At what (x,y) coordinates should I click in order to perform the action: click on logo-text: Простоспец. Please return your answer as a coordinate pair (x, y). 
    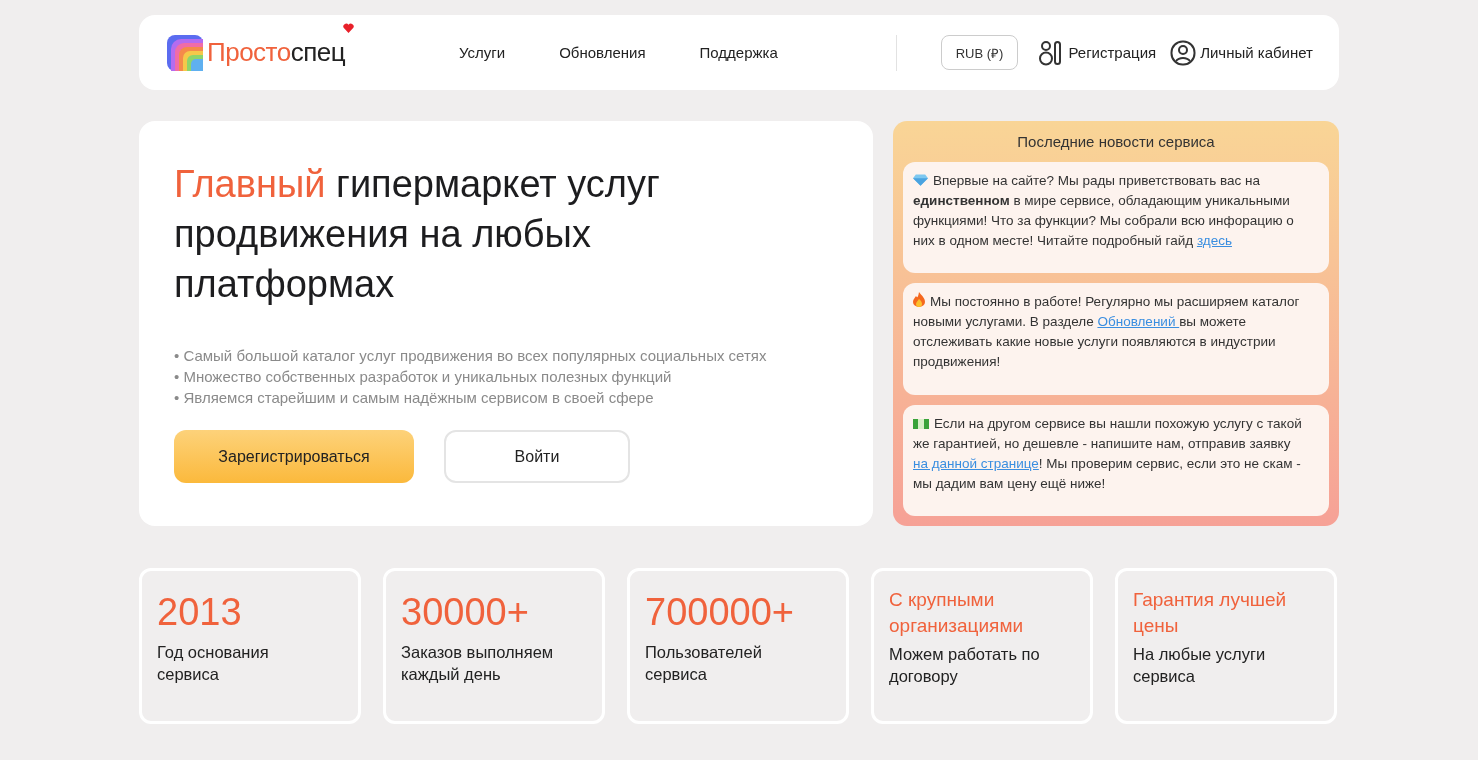
    Looking at the image, I should click on (276, 52).